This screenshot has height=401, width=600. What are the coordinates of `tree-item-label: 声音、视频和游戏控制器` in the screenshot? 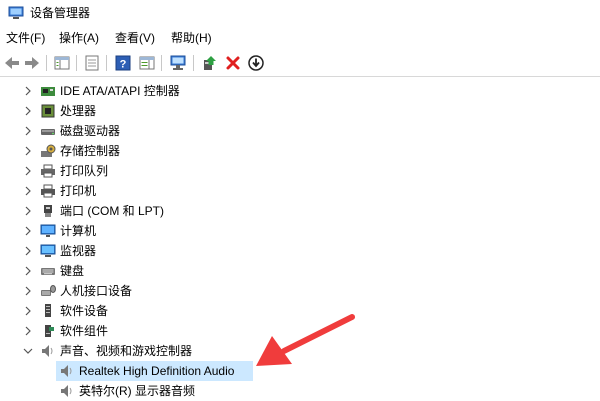 It's located at (126, 351).